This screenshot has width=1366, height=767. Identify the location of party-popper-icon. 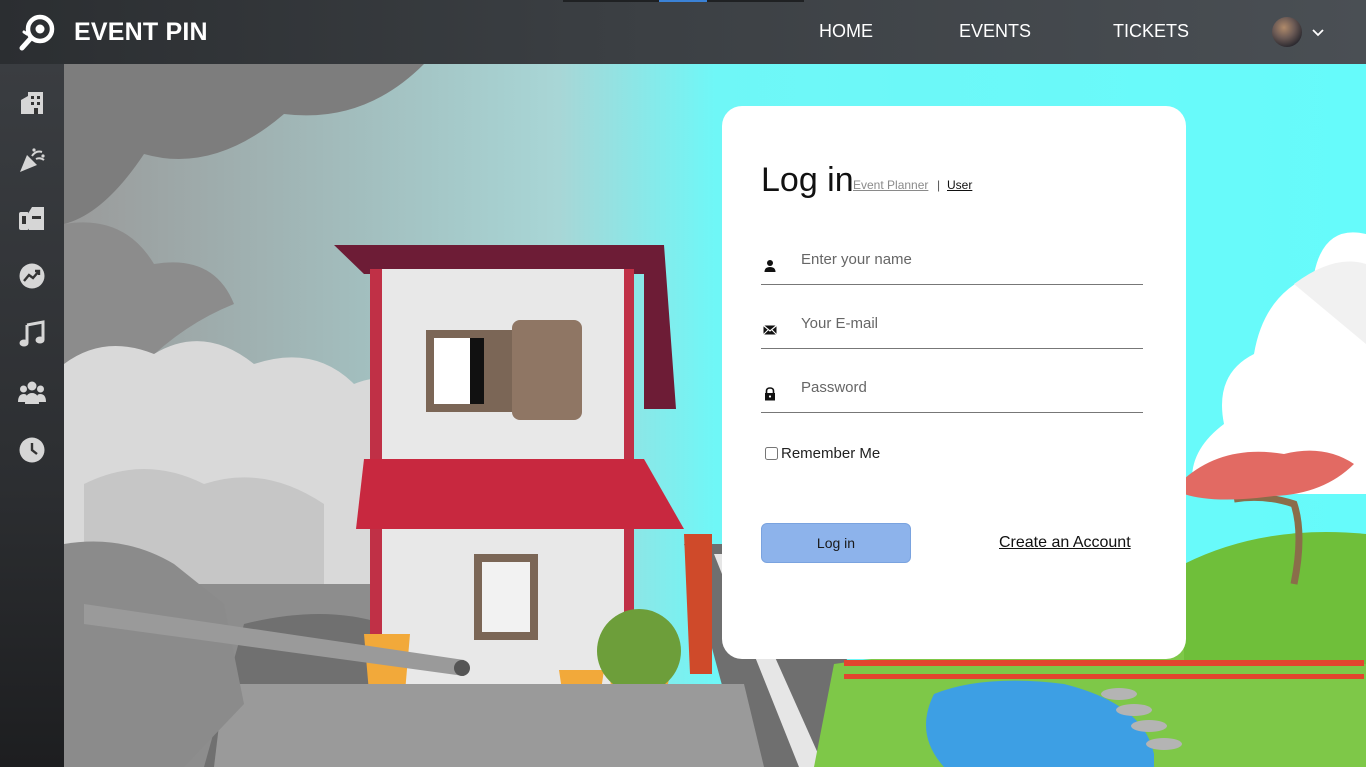
(32, 160).